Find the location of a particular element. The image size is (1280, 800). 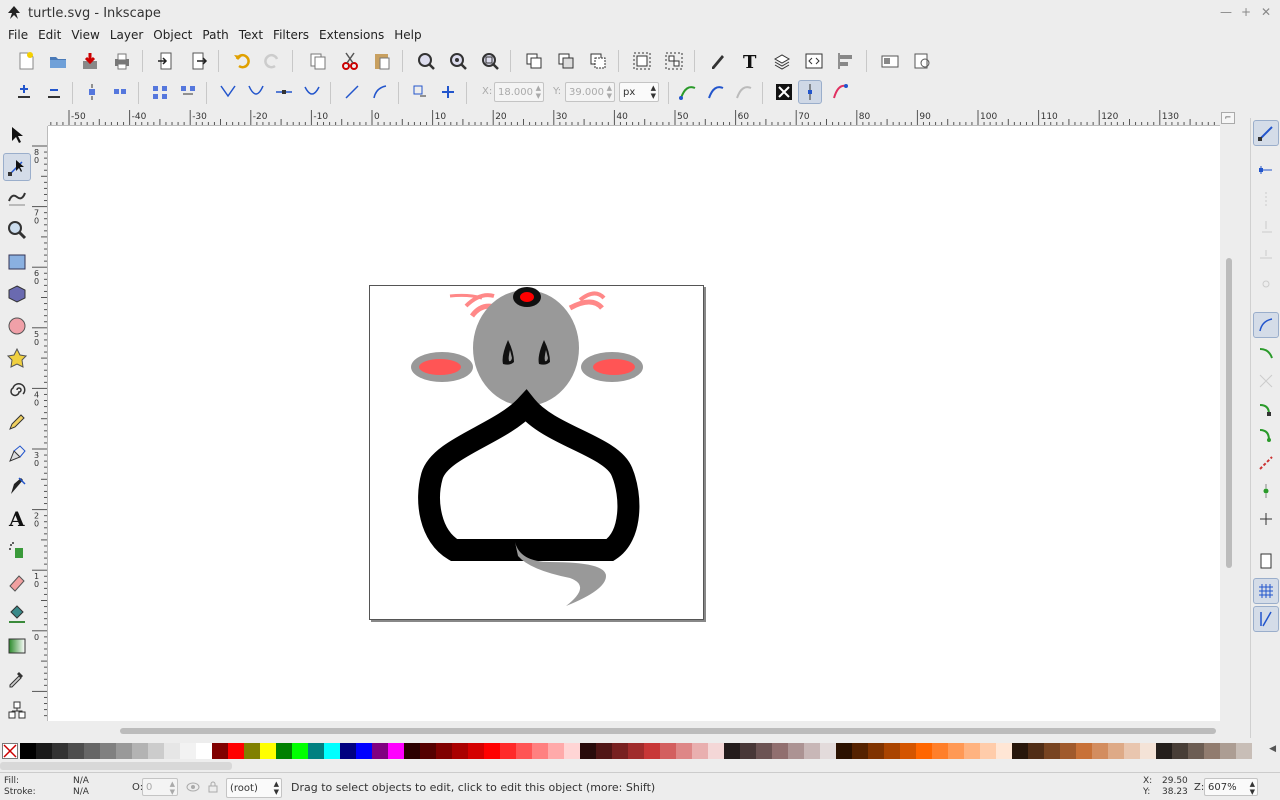

box3d-tool-icon is located at coordinates (17, 294).